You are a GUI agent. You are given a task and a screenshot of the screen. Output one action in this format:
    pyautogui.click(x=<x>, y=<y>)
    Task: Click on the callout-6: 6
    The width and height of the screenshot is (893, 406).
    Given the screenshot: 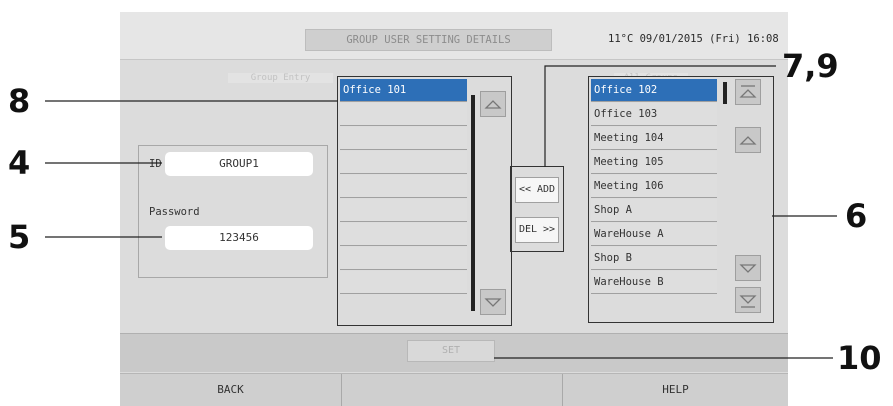 What is the action you would take?
    pyautogui.click(x=856, y=216)
    